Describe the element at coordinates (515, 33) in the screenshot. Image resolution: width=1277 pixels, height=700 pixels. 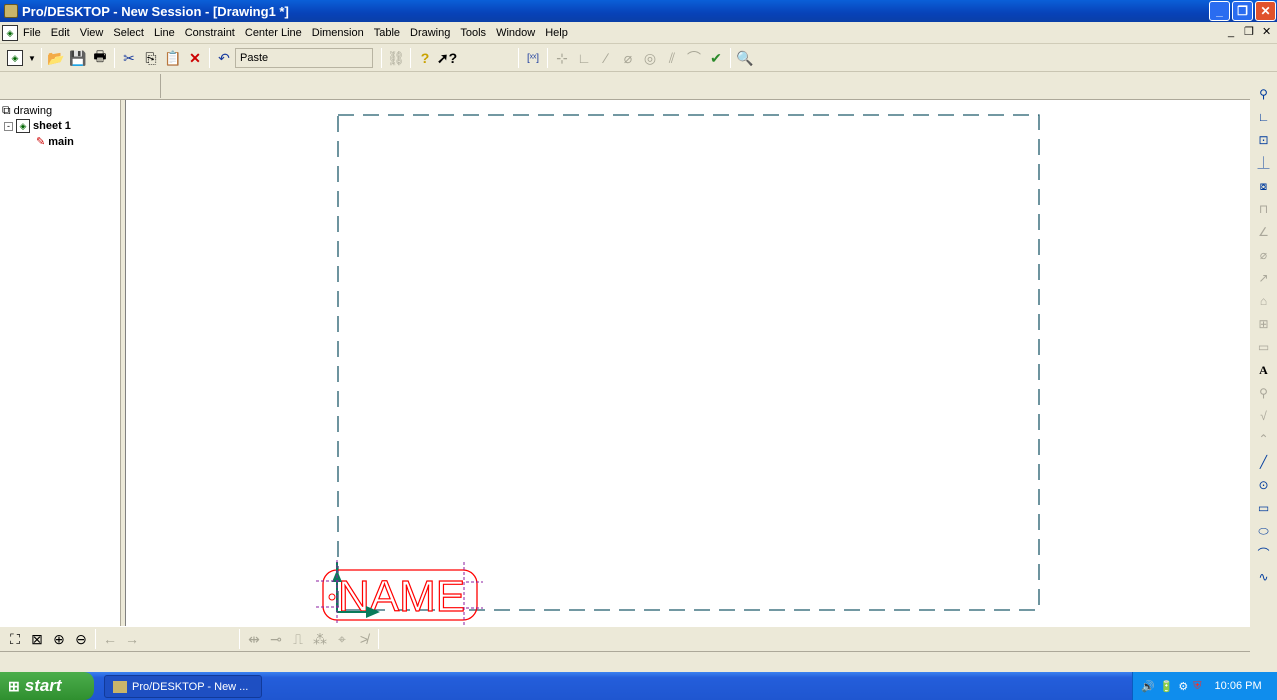
I see `menu-window: Window` at that location.